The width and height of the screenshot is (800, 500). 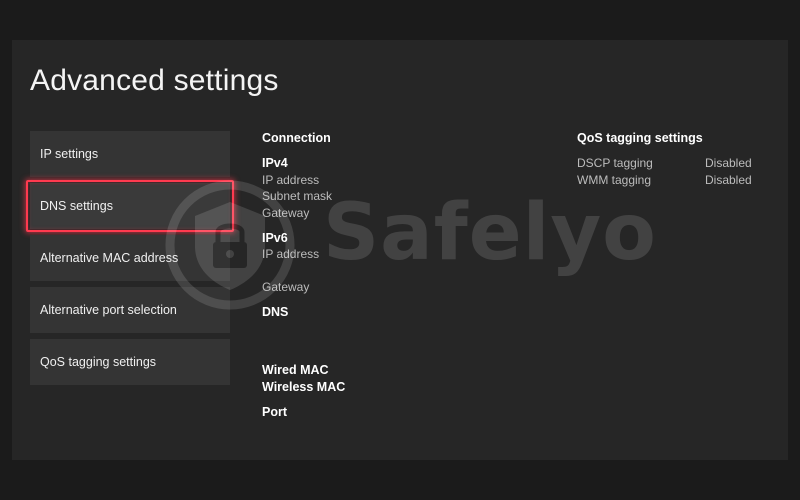 I want to click on dscp-tagging-label: DSCP tagging, so click(x=615, y=163).